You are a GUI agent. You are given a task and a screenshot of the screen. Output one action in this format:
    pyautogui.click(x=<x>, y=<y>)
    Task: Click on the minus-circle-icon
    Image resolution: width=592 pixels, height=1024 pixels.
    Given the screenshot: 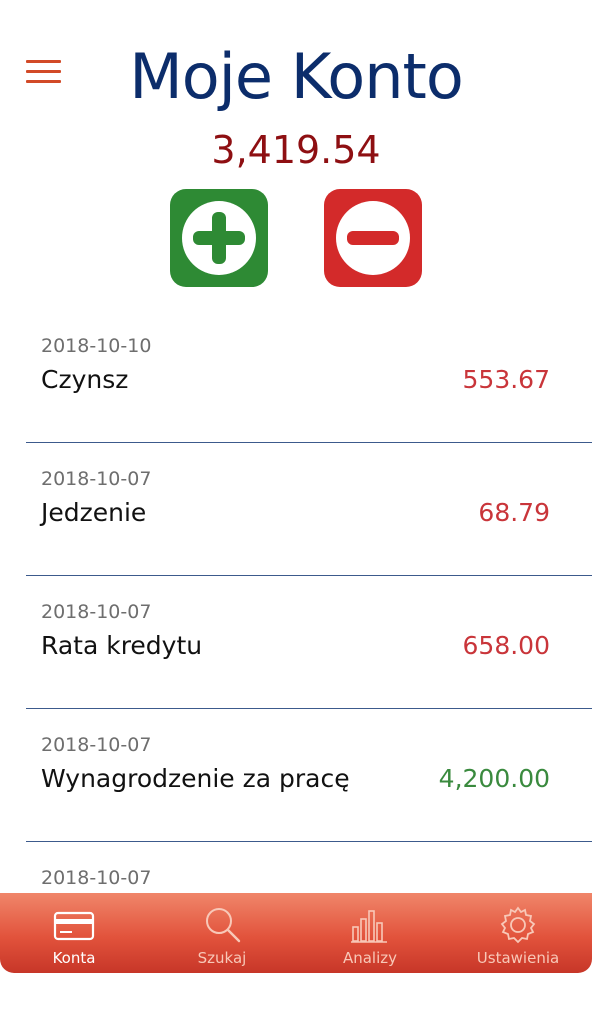 What is the action you would take?
    pyautogui.click(x=373, y=238)
    